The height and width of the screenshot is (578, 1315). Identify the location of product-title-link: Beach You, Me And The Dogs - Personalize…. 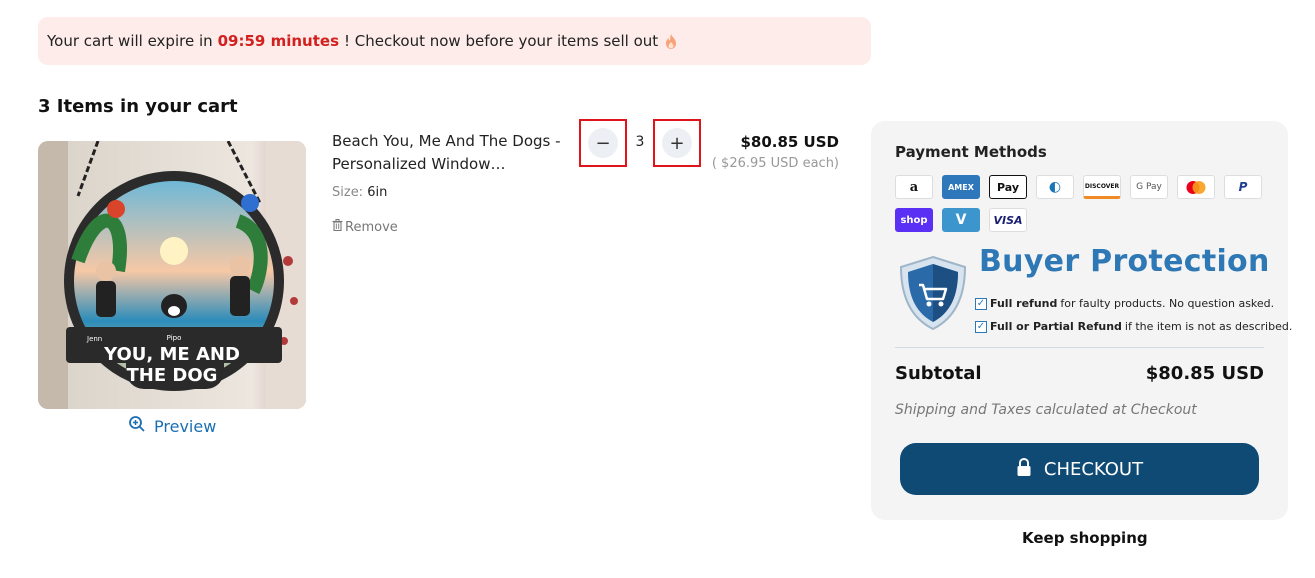
(452, 153).